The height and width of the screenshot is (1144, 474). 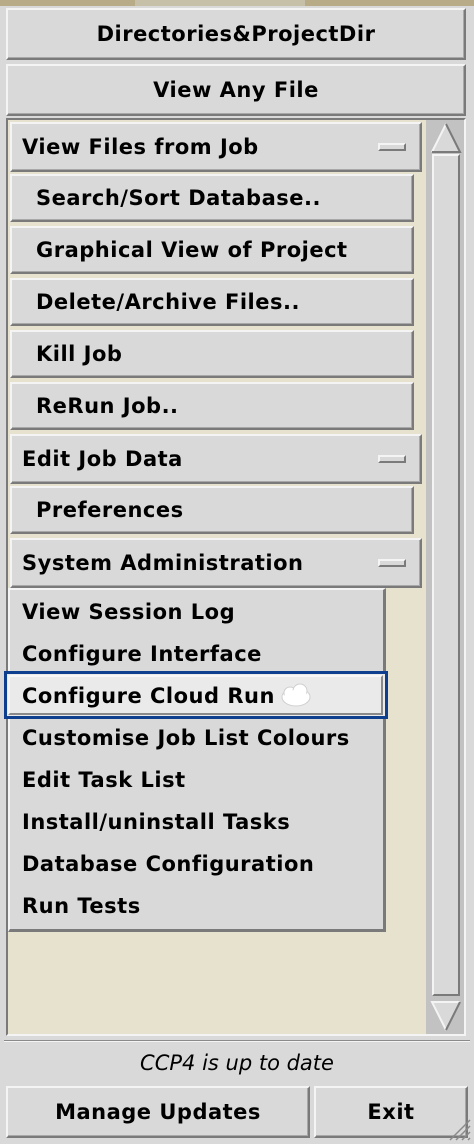 What do you see at coordinates (128, 612) in the screenshot?
I see `menu-item-view-session-log: View Session Log` at bounding box center [128, 612].